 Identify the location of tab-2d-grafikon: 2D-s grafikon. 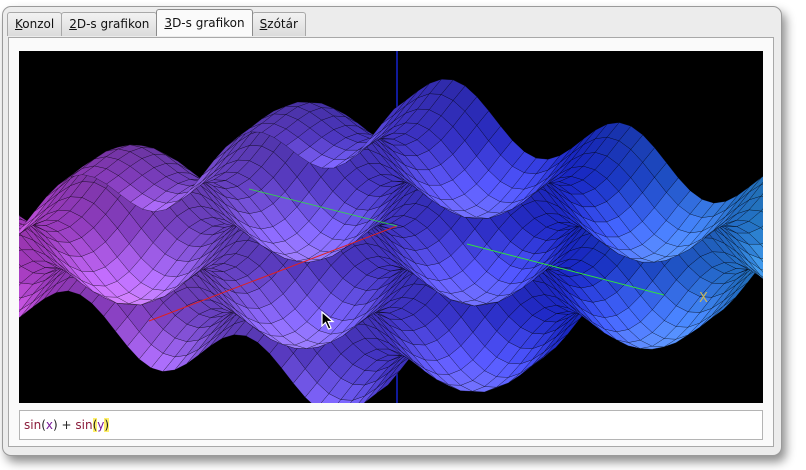
(109, 24).